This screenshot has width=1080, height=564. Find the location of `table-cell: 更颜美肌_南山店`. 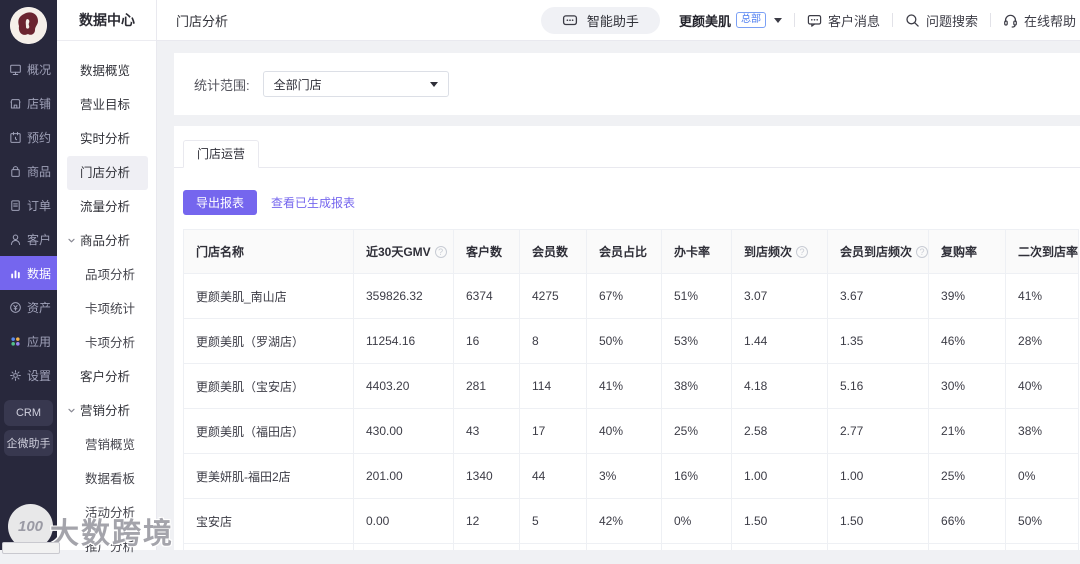

table-cell: 更颜美肌_南山店 is located at coordinates (269, 296).